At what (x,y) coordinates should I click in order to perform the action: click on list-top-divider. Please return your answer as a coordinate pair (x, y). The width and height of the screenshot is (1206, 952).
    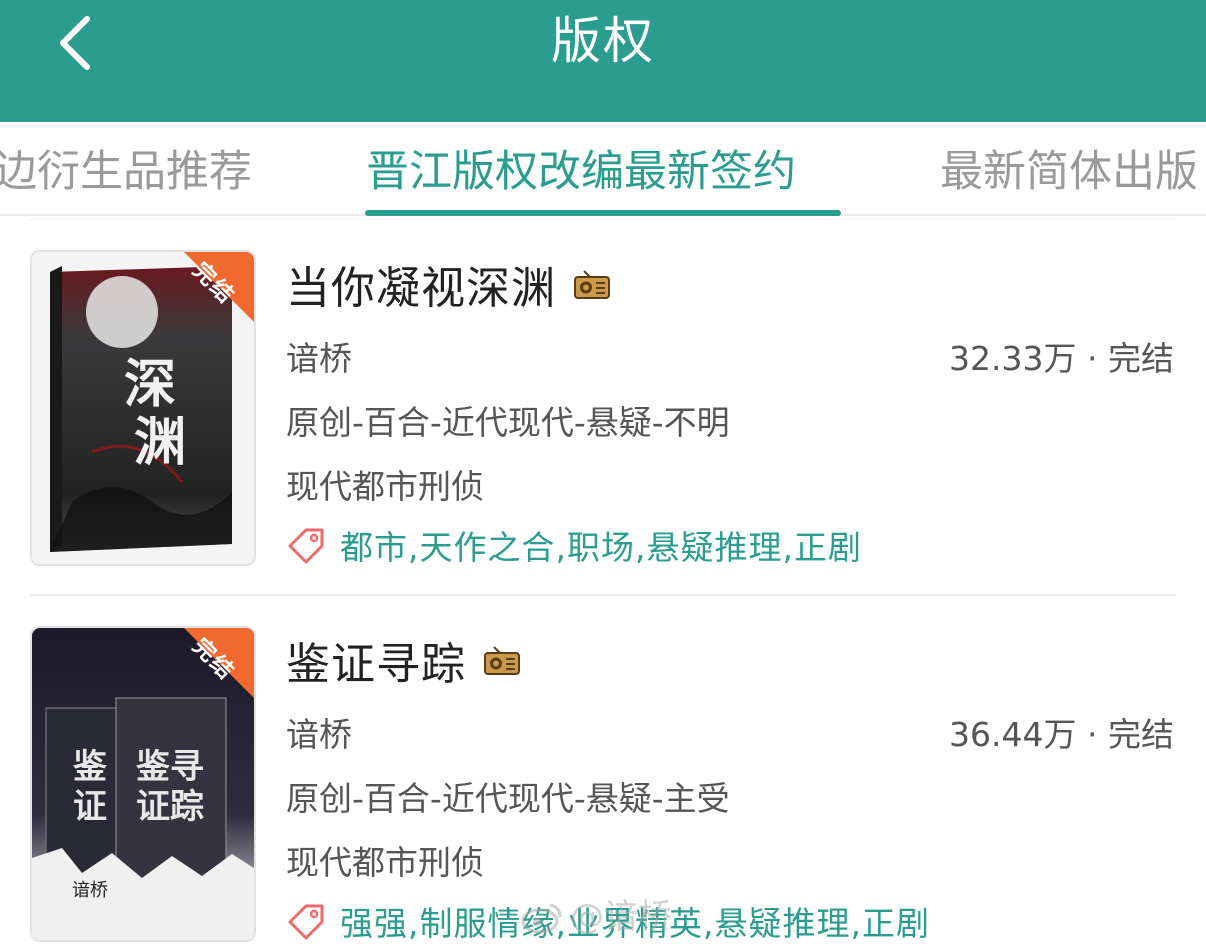
    Looking at the image, I should click on (603, 219).